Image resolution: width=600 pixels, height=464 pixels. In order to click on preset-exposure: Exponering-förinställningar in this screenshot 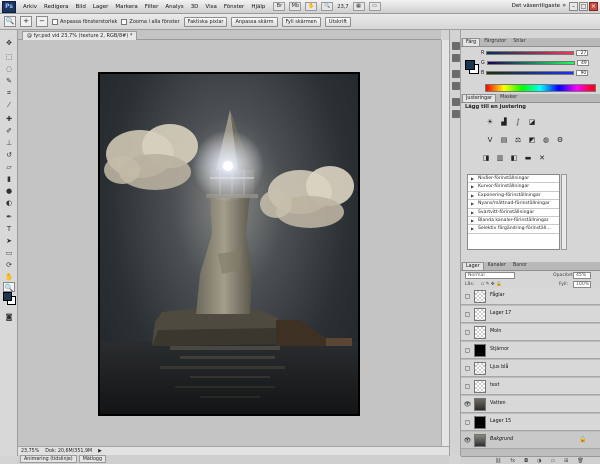, I will do `click(513, 196)`.